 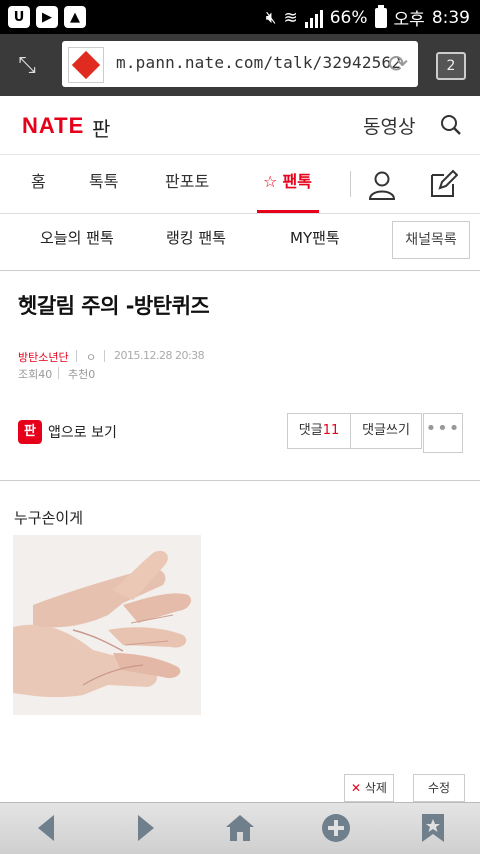 What do you see at coordinates (315, 237) in the screenshot?
I see `sub-tab-my: MY팬톡` at bounding box center [315, 237].